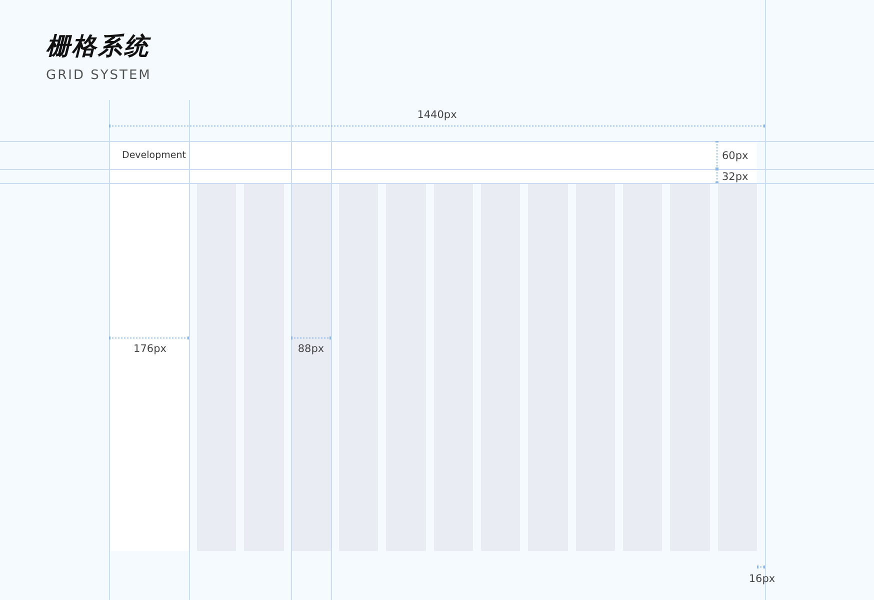 Image resolution: width=874 pixels, height=600 pixels. Describe the element at coordinates (437, 115) in the screenshot. I see `dimension-label: 1440px` at that location.